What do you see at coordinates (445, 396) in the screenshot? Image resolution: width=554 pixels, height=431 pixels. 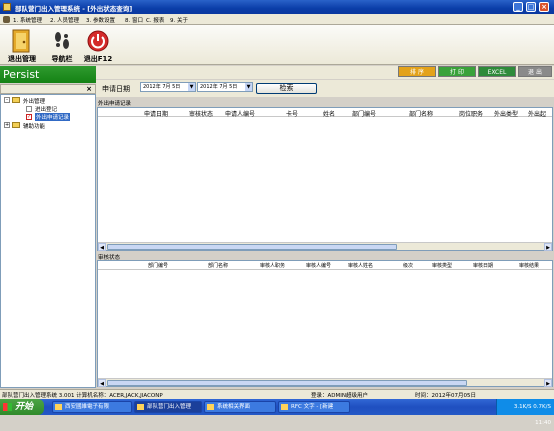 I see `status-time: 时间：2012年07月05日` at bounding box center [445, 396].